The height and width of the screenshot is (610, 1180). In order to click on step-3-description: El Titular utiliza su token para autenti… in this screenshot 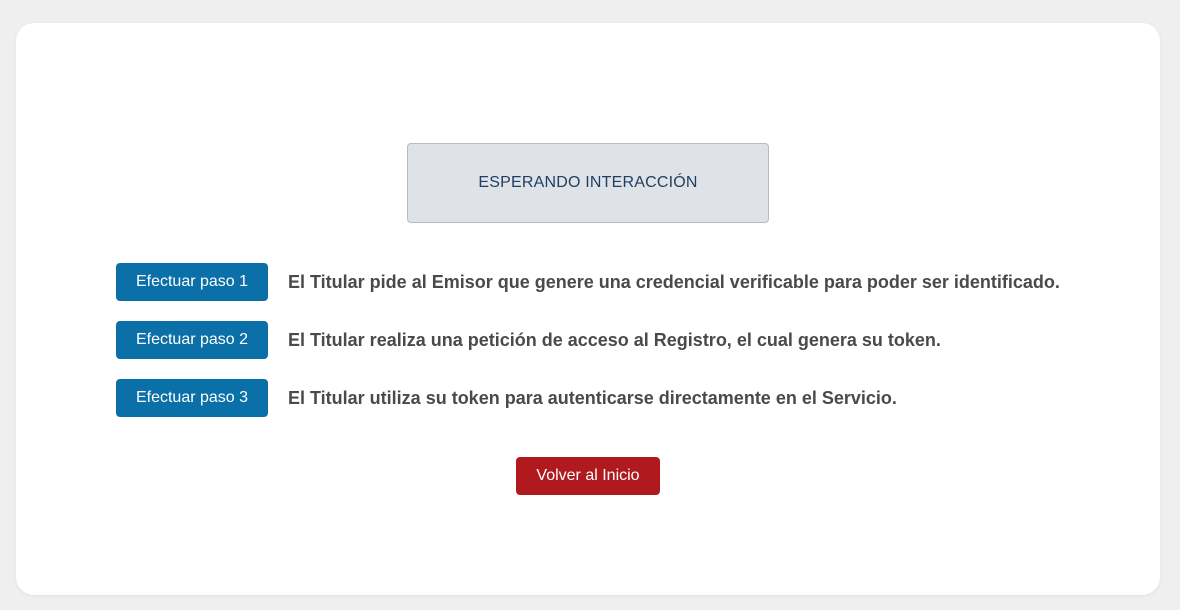, I will do `click(592, 397)`.